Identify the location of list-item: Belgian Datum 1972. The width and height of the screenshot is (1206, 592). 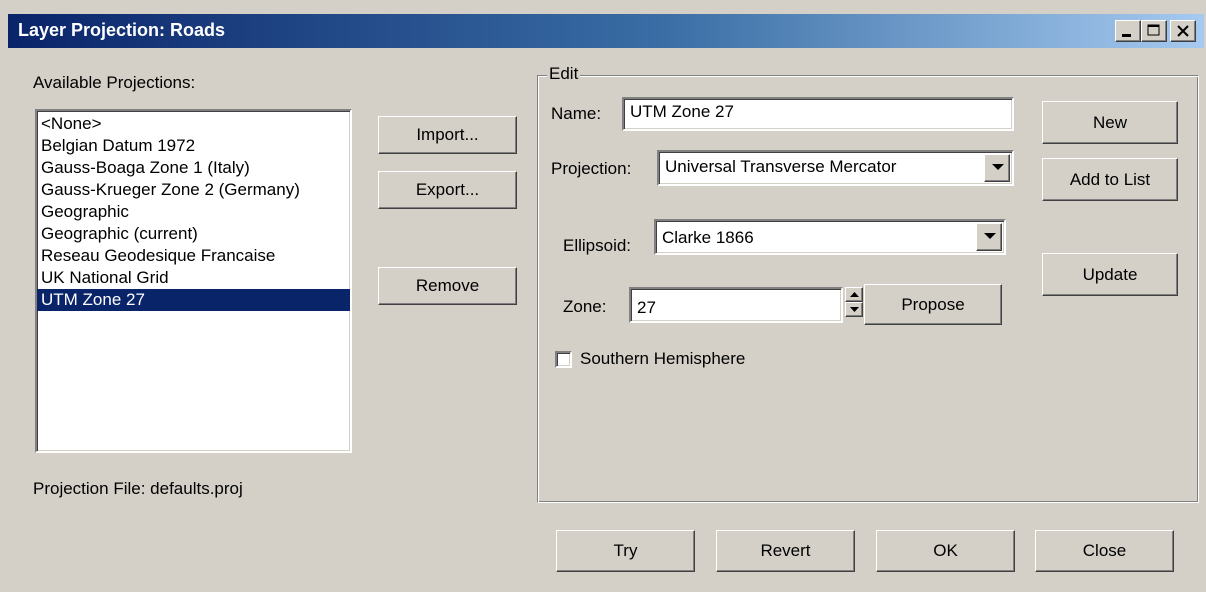
(193, 146).